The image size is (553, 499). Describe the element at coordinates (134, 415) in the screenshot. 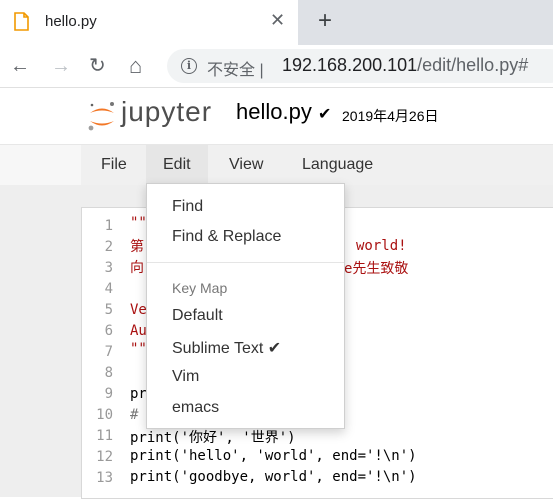

I see `code-line: #` at that location.